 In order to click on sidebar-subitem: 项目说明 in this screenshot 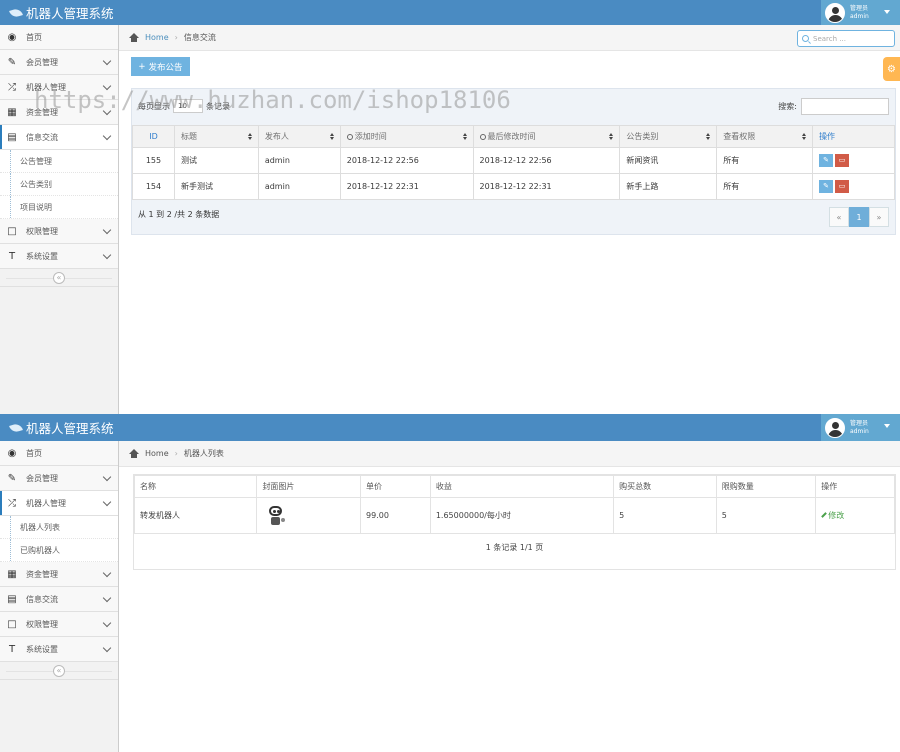, I will do `click(59, 207)`.